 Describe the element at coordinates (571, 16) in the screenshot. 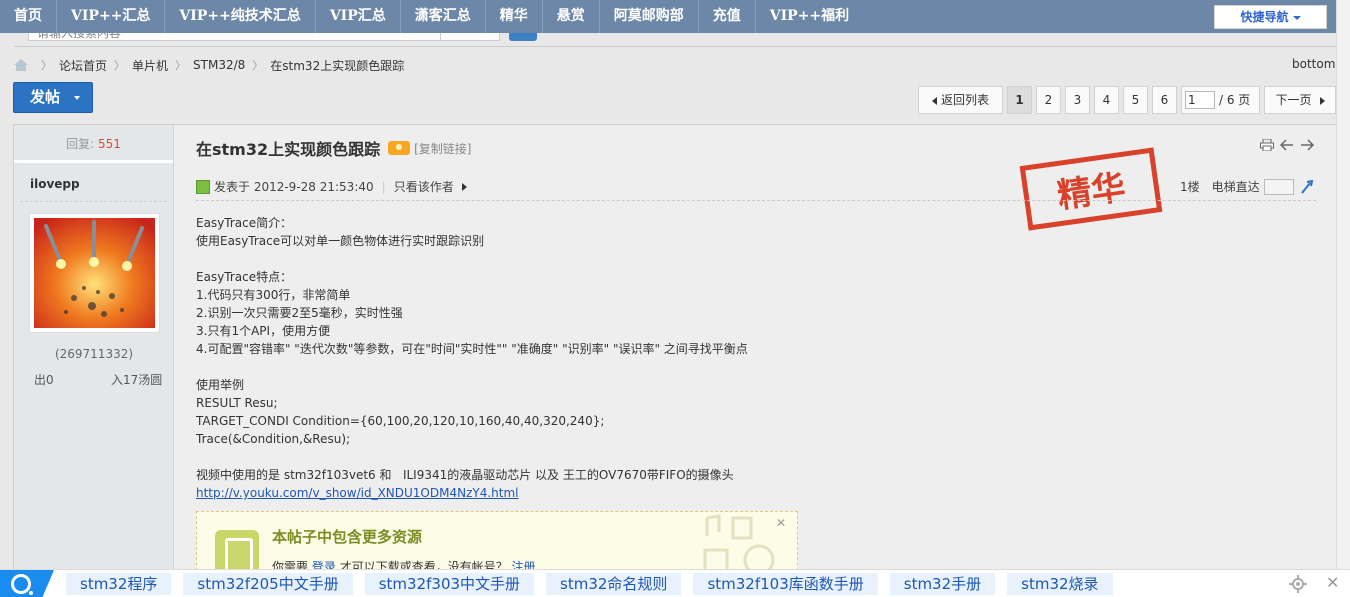

I see `nav-item-bounty: 悬赏` at that location.